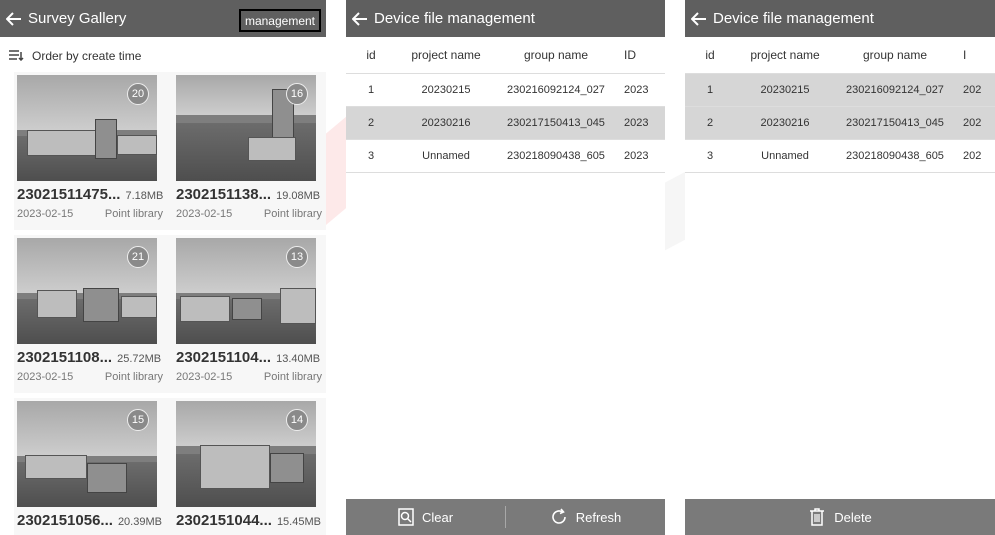  I want to click on bottom-action-bar: Delete, so click(840, 517).